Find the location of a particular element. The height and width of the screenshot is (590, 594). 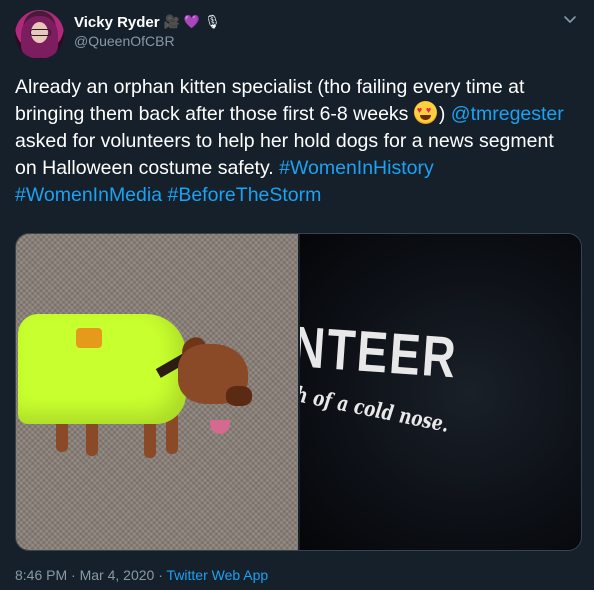

tweet-time: 8:46 PM is located at coordinates (41, 575).